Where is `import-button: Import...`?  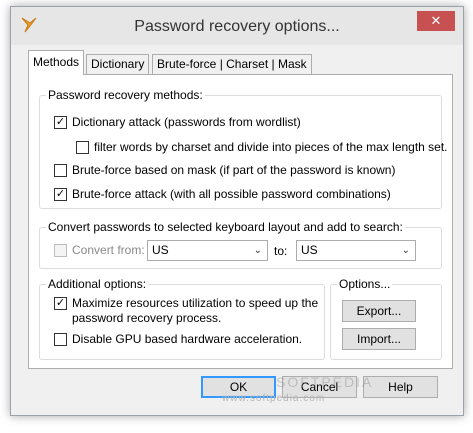
import-button: Import... is located at coordinates (379, 339).